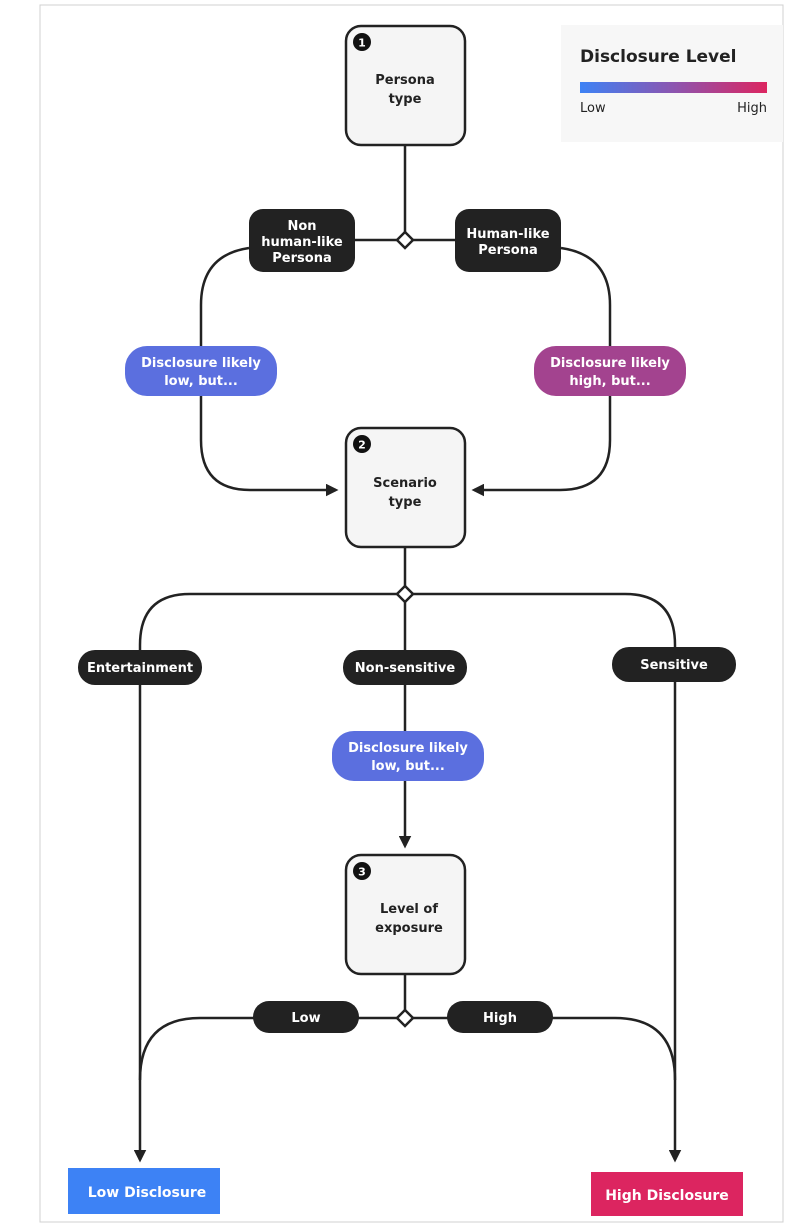 This screenshot has height=1230, width=785. I want to click on legend: Disclosure Level Low High, so click(672, 83).